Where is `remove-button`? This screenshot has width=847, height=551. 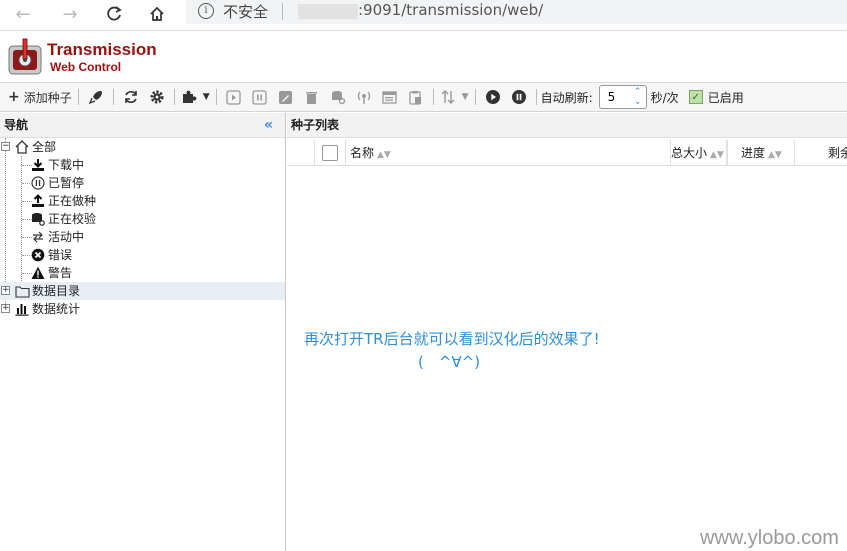 remove-button is located at coordinates (312, 97).